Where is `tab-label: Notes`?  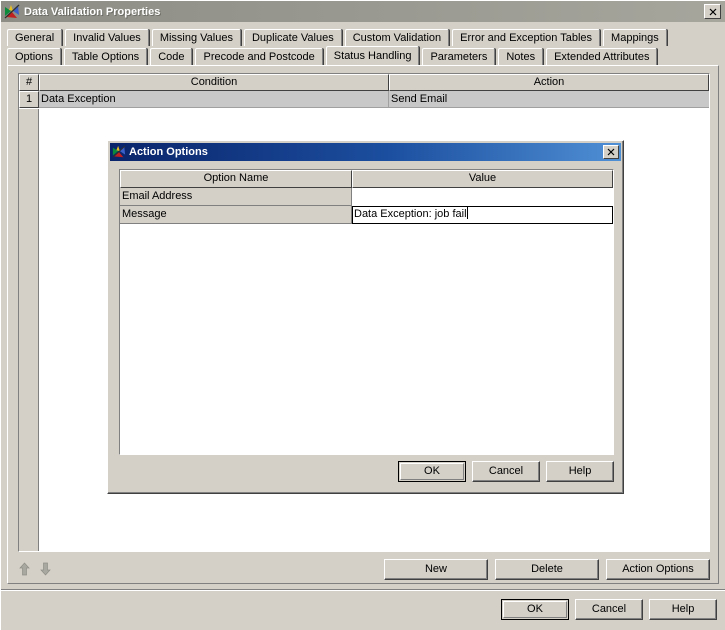 tab-label: Notes is located at coordinates (521, 57).